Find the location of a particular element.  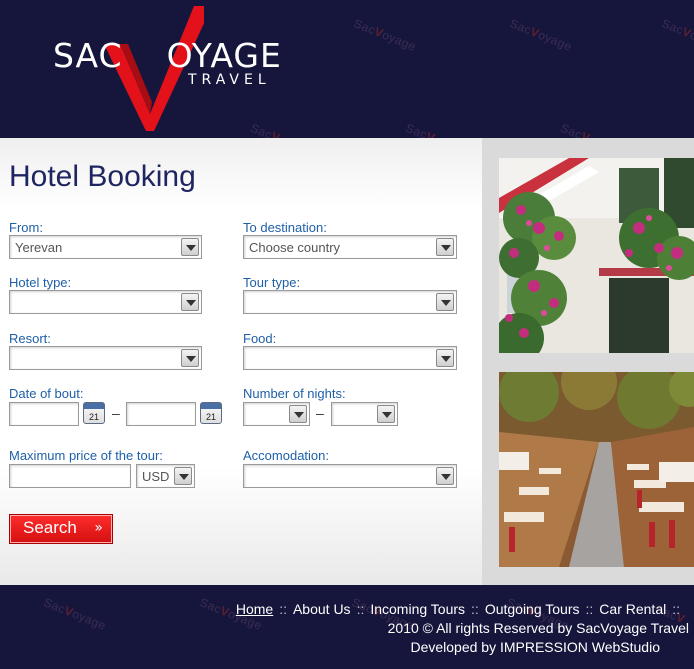

from-select: Yerevan is located at coordinates (105, 247).